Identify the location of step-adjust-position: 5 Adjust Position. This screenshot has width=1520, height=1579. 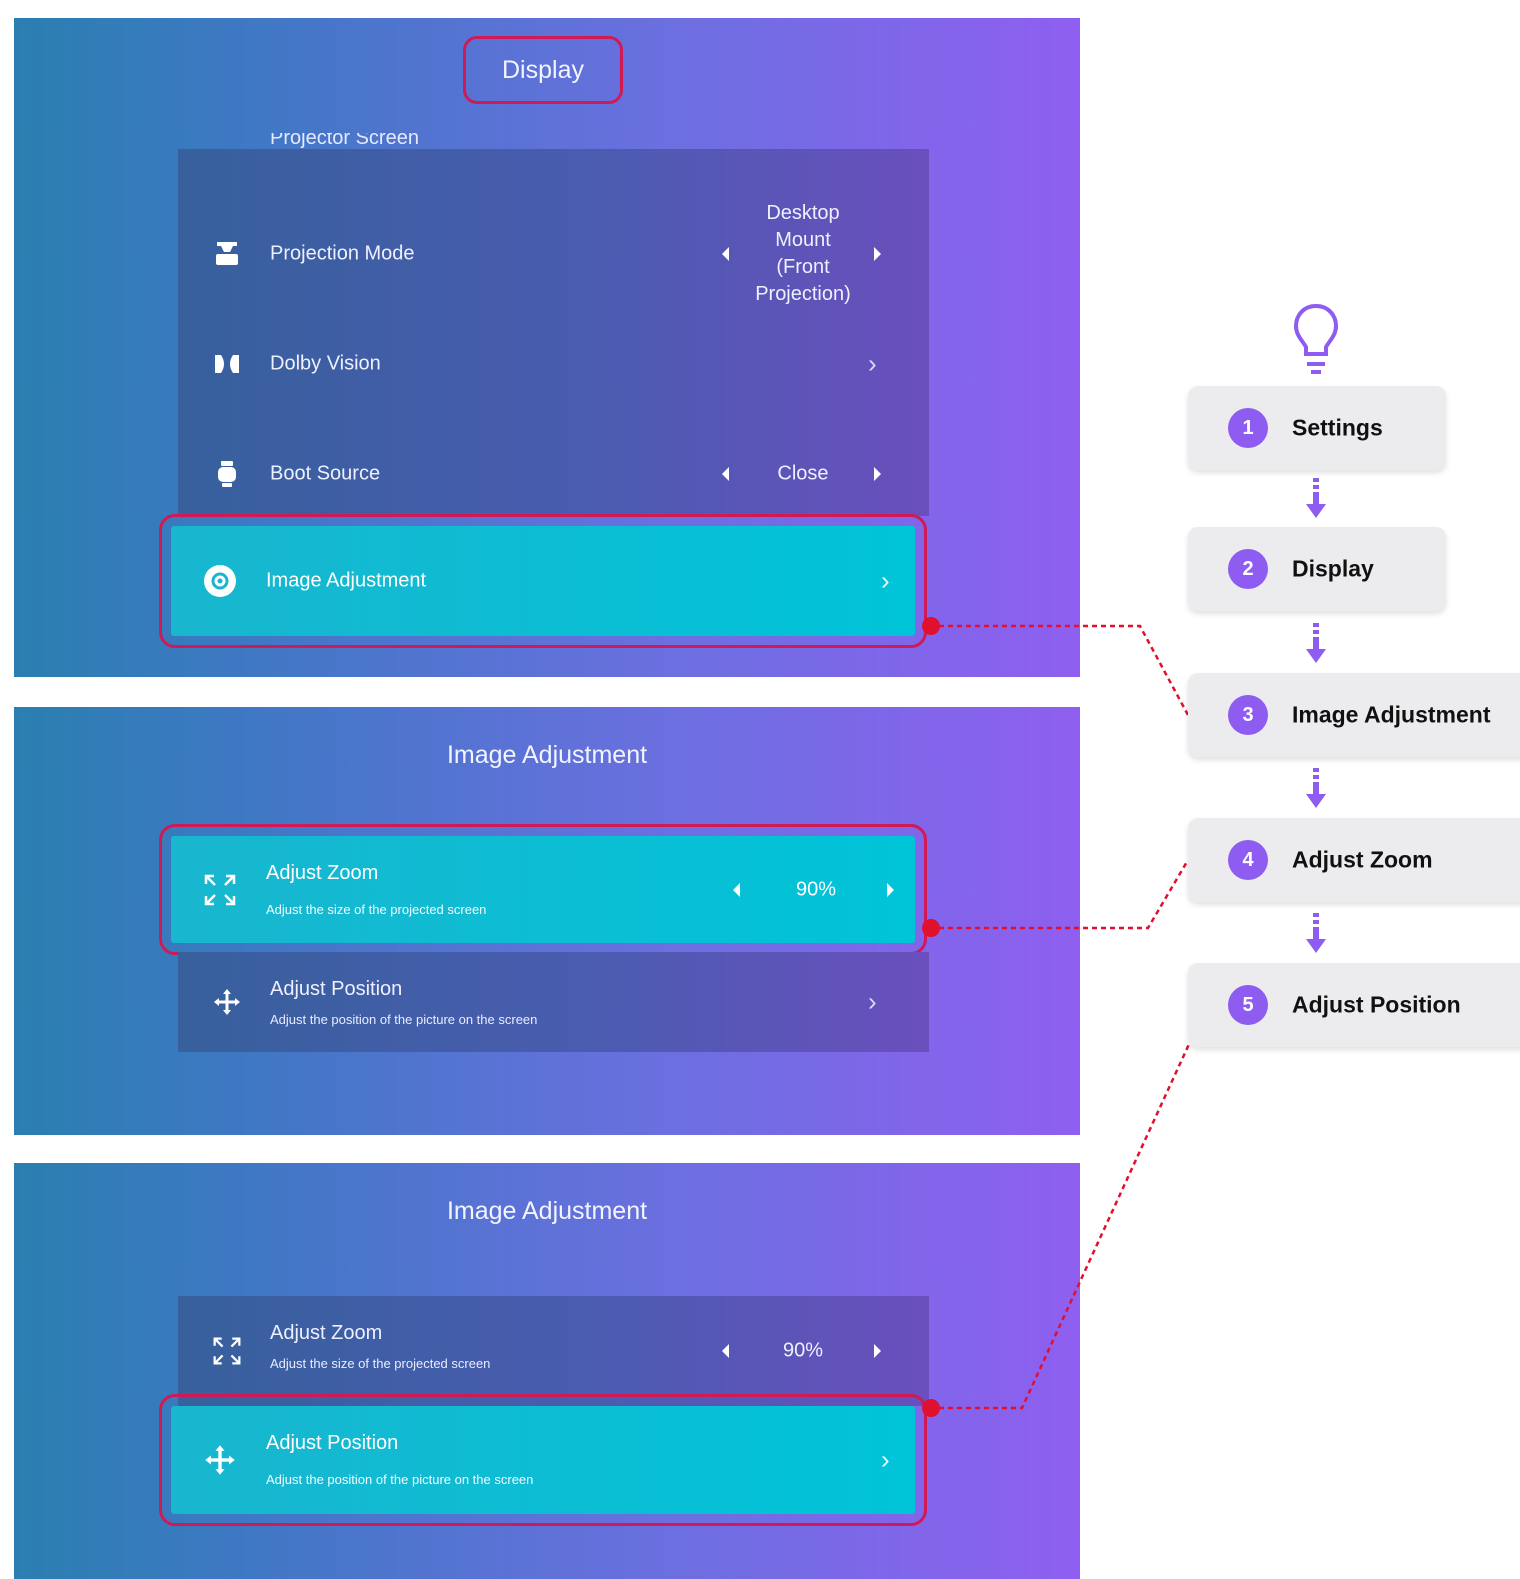
(1354, 1005).